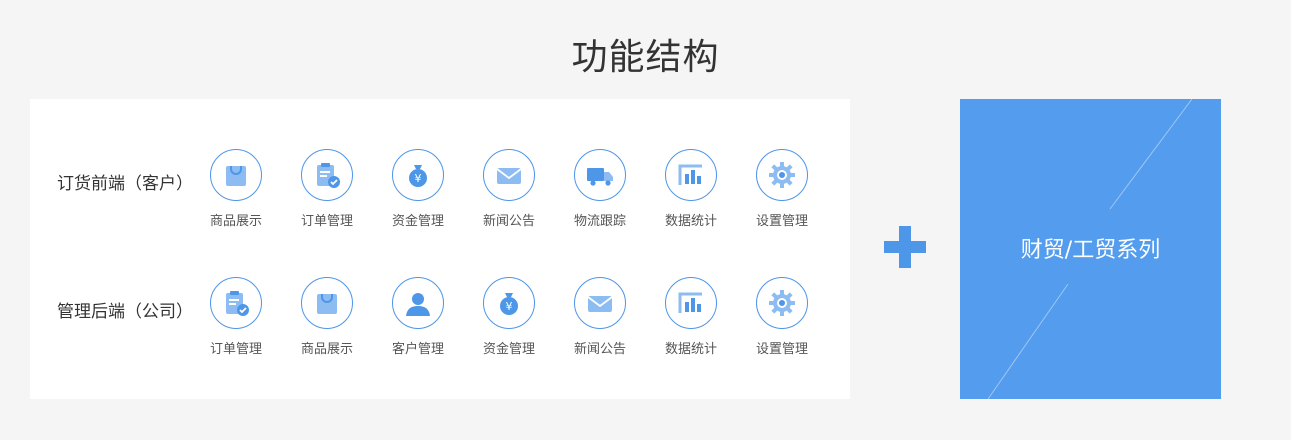 The image size is (1291, 440). I want to click on feature-item: 客户管理, so click(418, 317).